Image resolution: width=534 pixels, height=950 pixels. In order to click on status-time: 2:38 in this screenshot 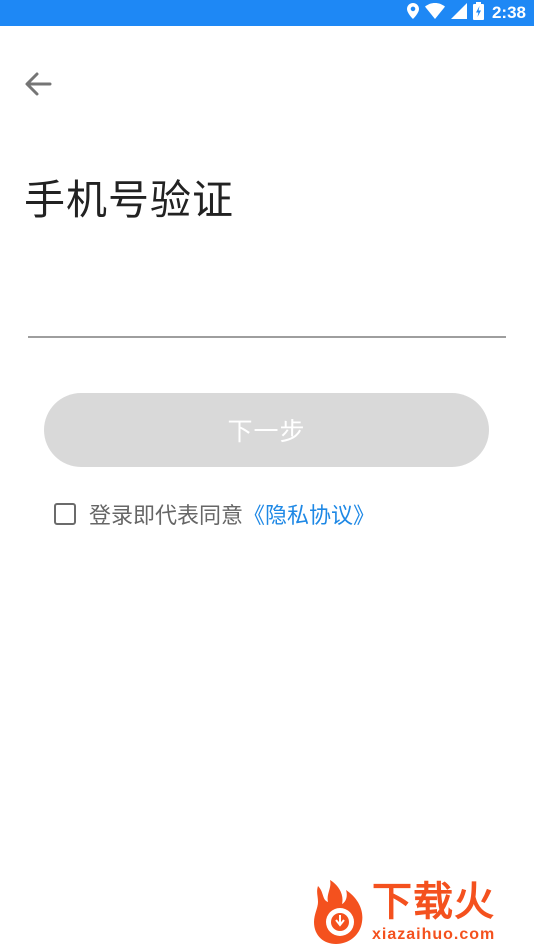, I will do `click(508, 12)`.